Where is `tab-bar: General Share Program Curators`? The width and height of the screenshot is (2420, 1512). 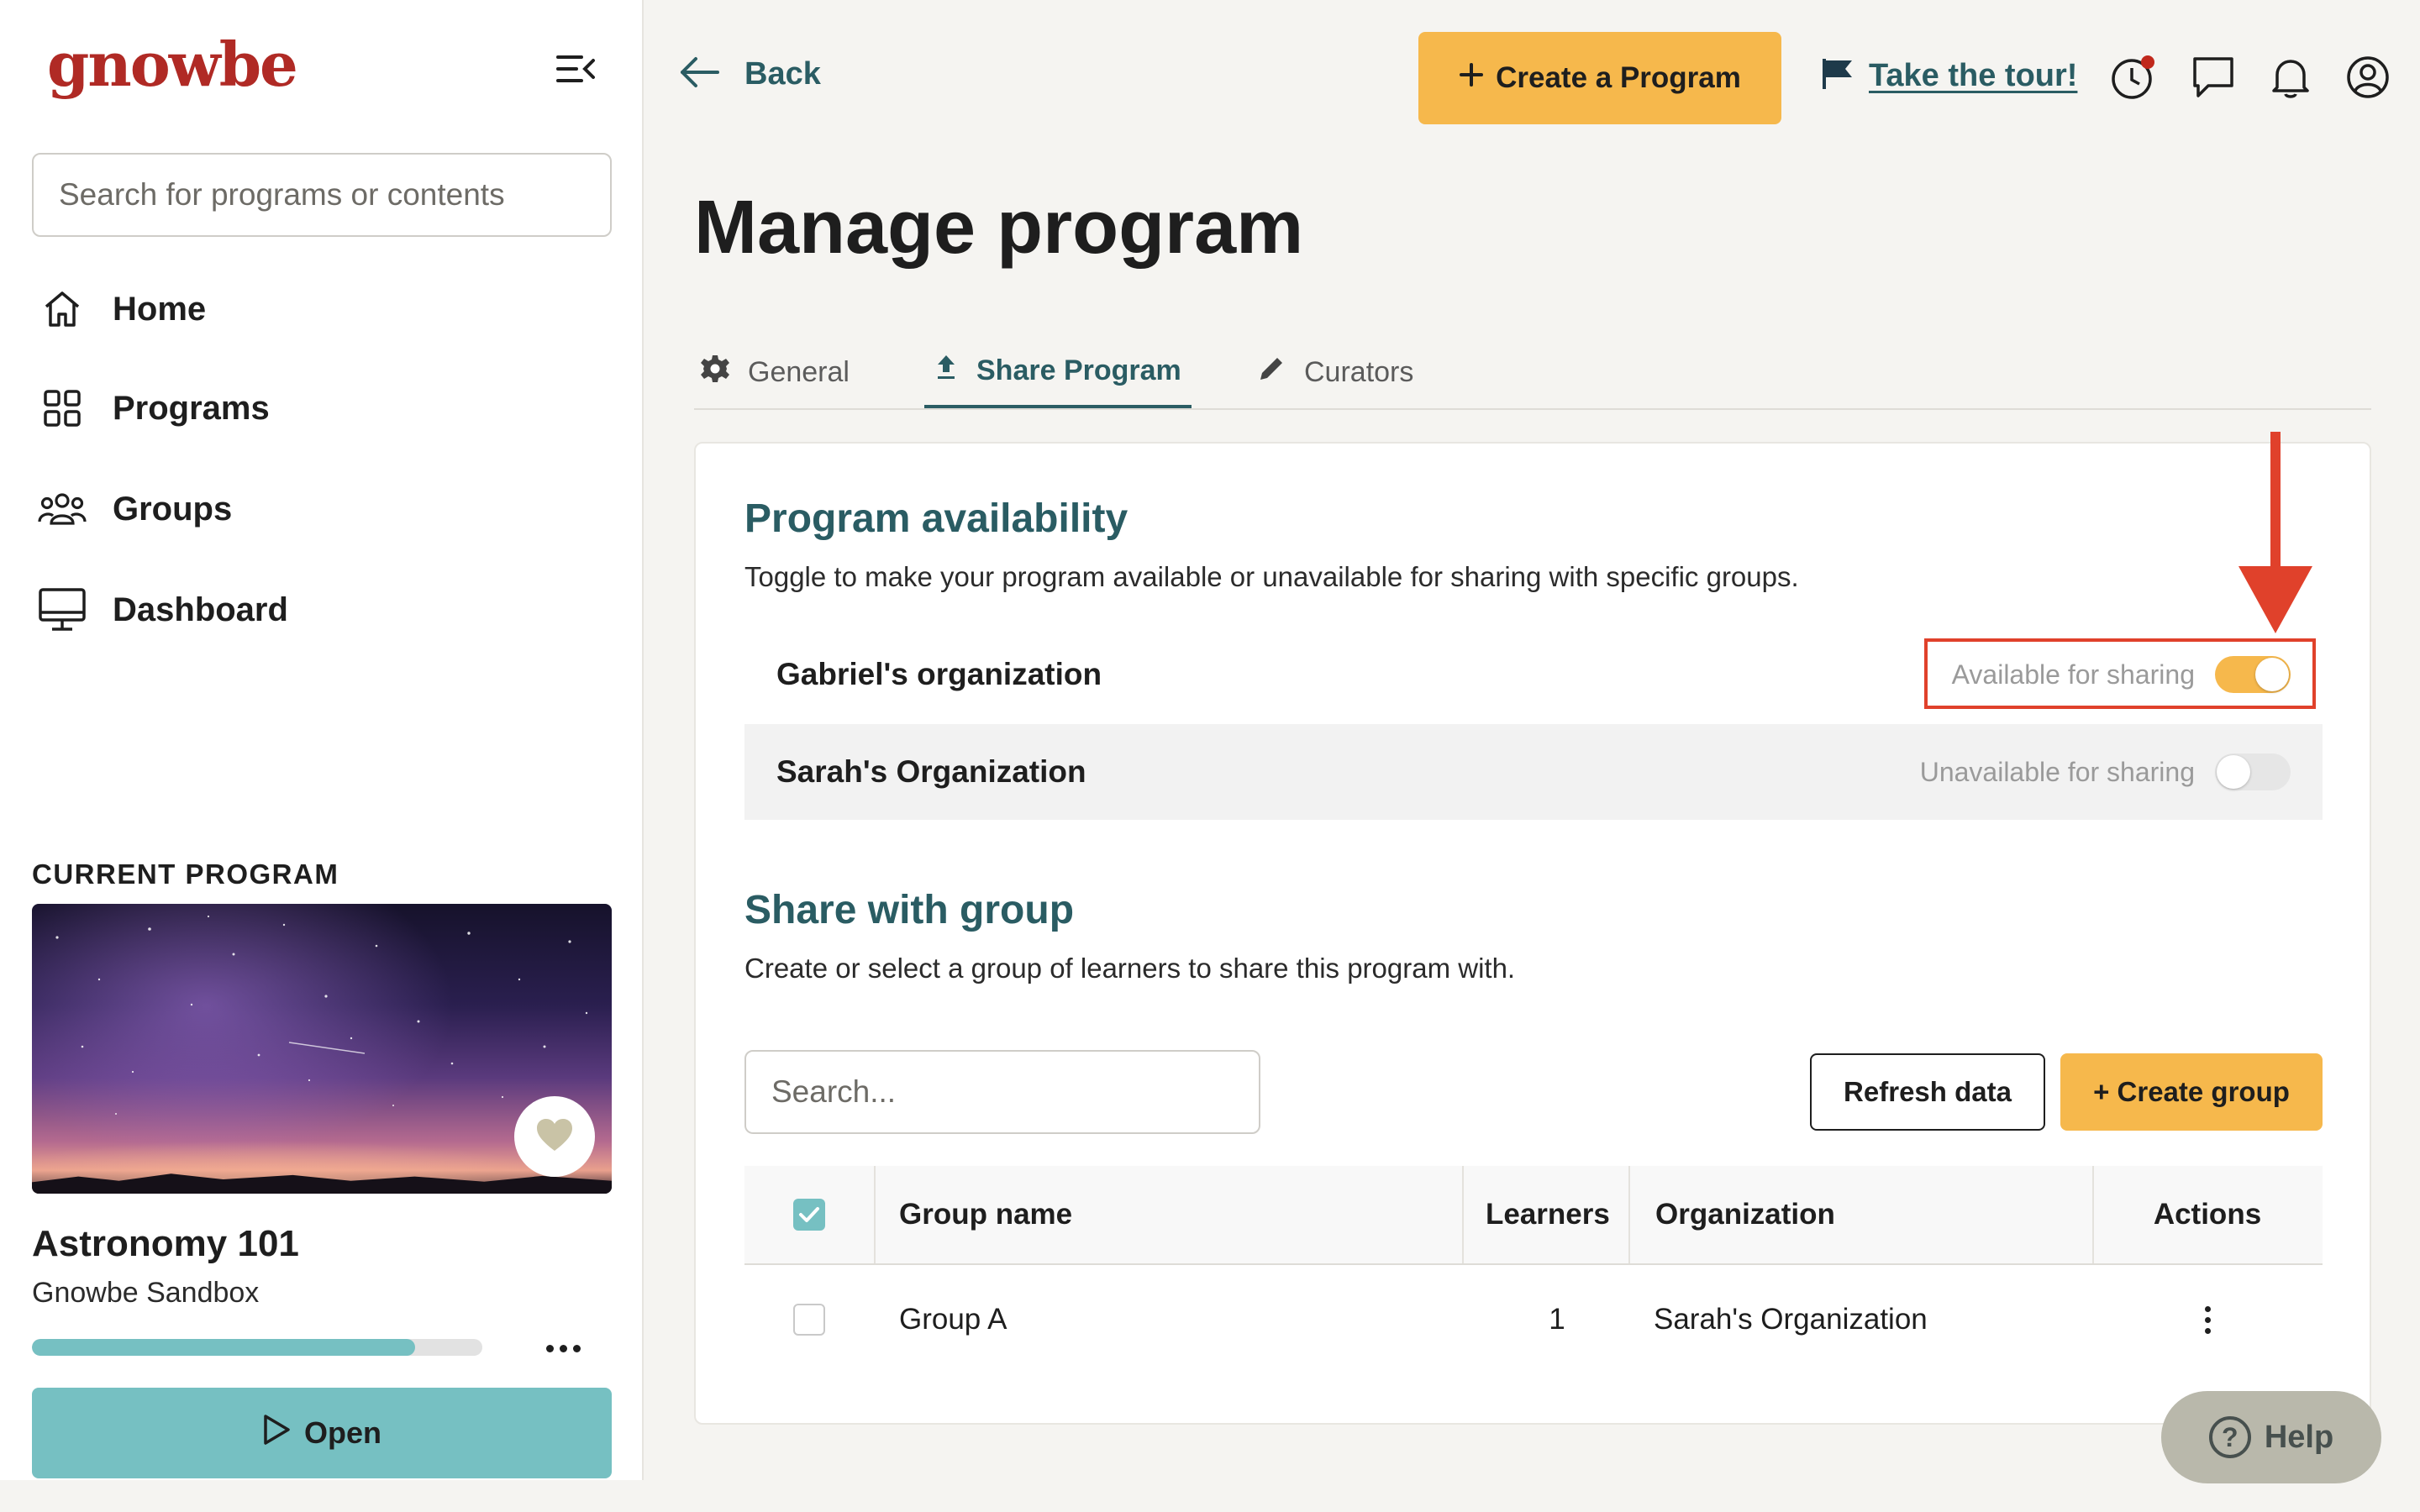 tab-bar: General Share Program Curators is located at coordinates (1532, 364).